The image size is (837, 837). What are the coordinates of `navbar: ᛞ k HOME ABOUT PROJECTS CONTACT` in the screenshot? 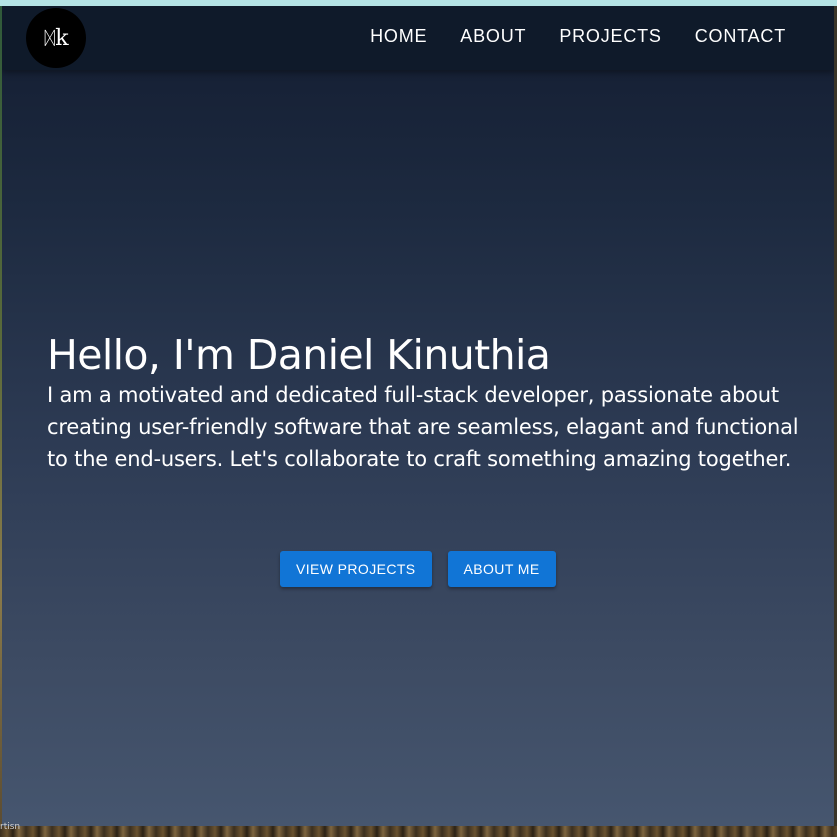 It's located at (418, 38).